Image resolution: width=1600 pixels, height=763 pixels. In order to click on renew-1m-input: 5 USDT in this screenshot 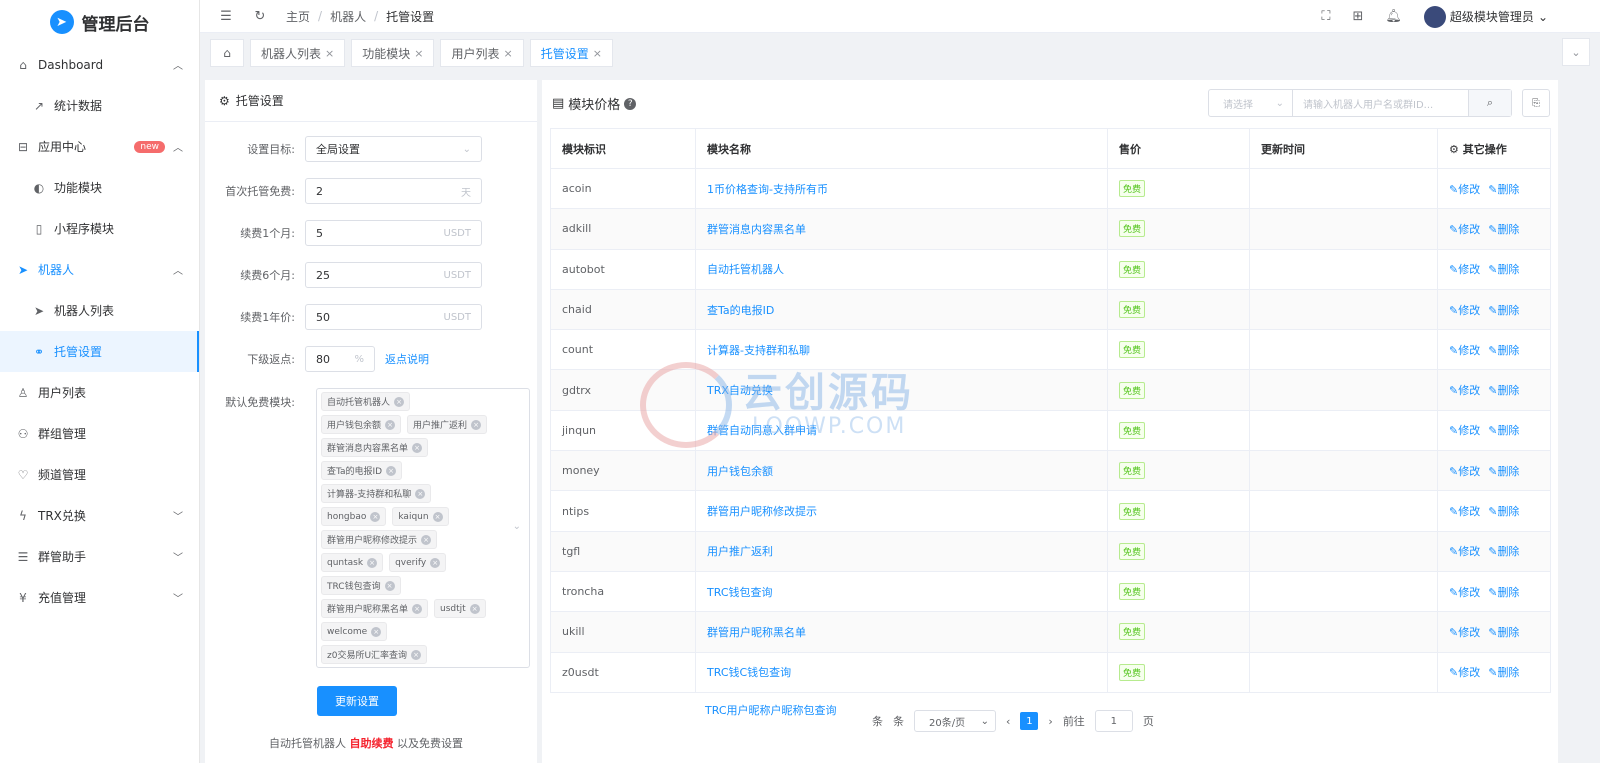, I will do `click(393, 233)`.